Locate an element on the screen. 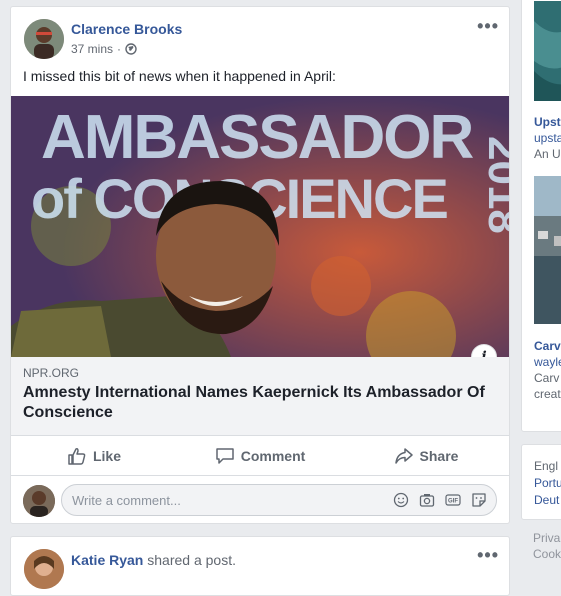 The height and width of the screenshot is (596, 561). banner-line-1: AMBASSADOR is located at coordinates (257, 137).